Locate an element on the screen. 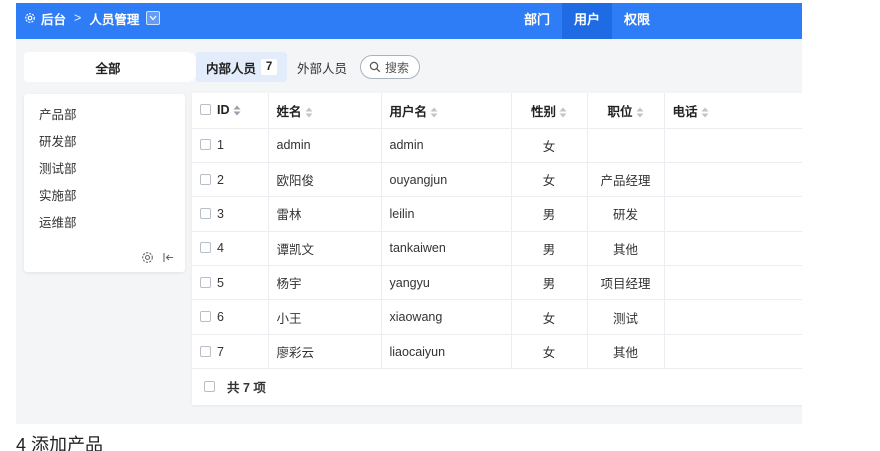 This screenshot has width=880, height=451. sidebar-item-operations: 运维部 is located at coordinates (58, 227).